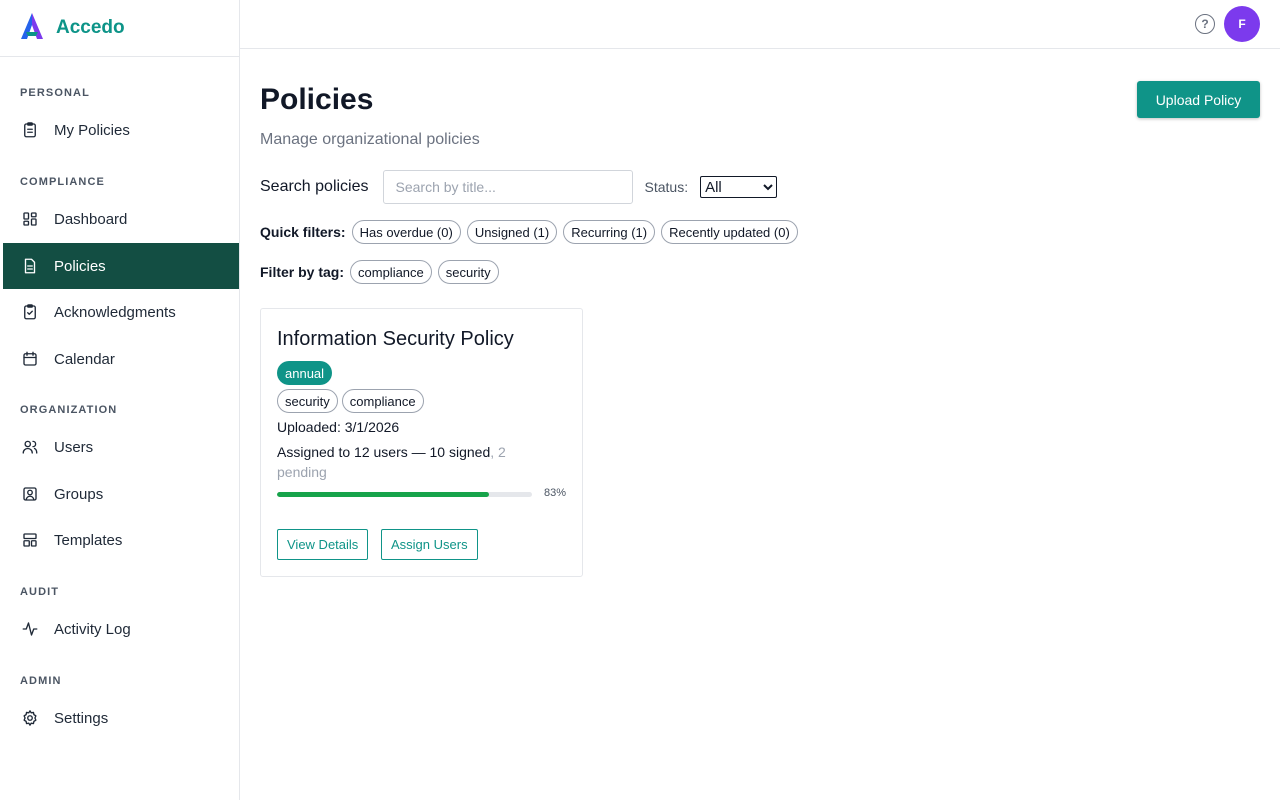 This screenshot has width=1280, height=800. Describe the element at coordinates (406, 232) in the screenshot. I see `quick-filter-has-overdue: Has overdue (0)` at that location.